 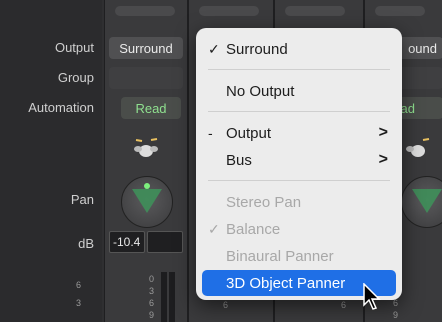 I want to click on menu-item-label: Binaural Panner, so click(x=280, y=256).